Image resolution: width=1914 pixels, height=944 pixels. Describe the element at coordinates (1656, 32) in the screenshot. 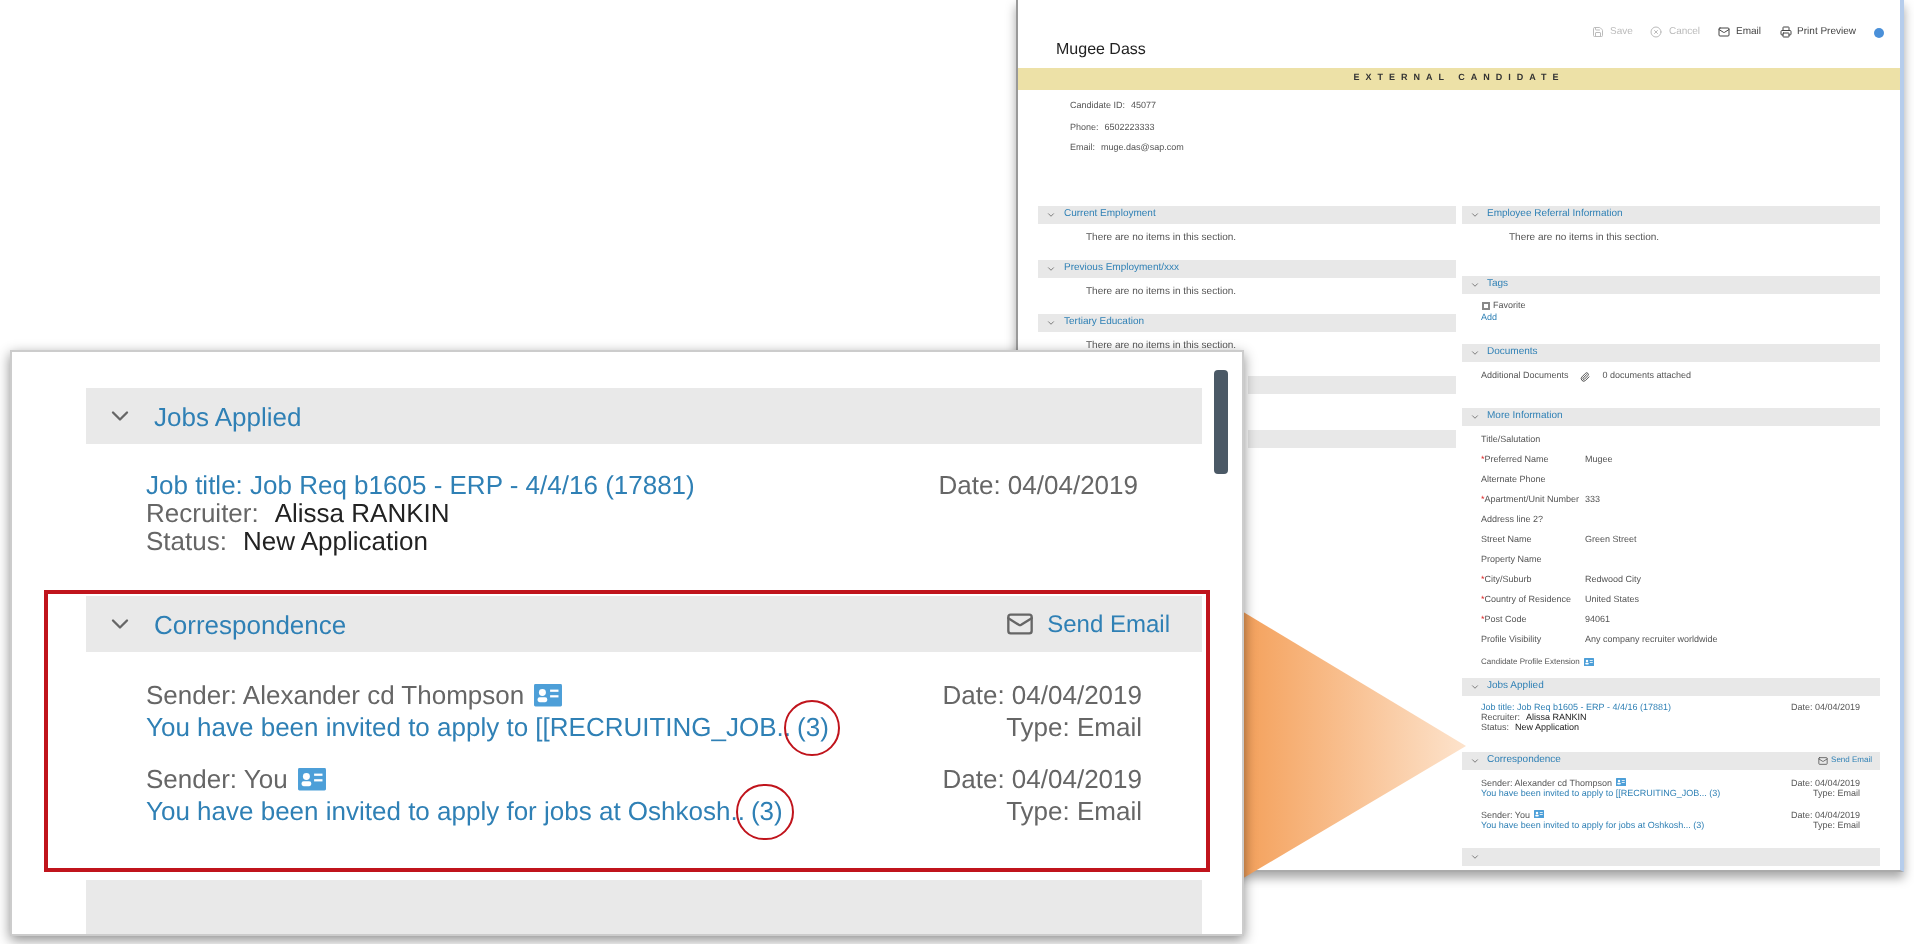

I see `cancel-icon` at that location.